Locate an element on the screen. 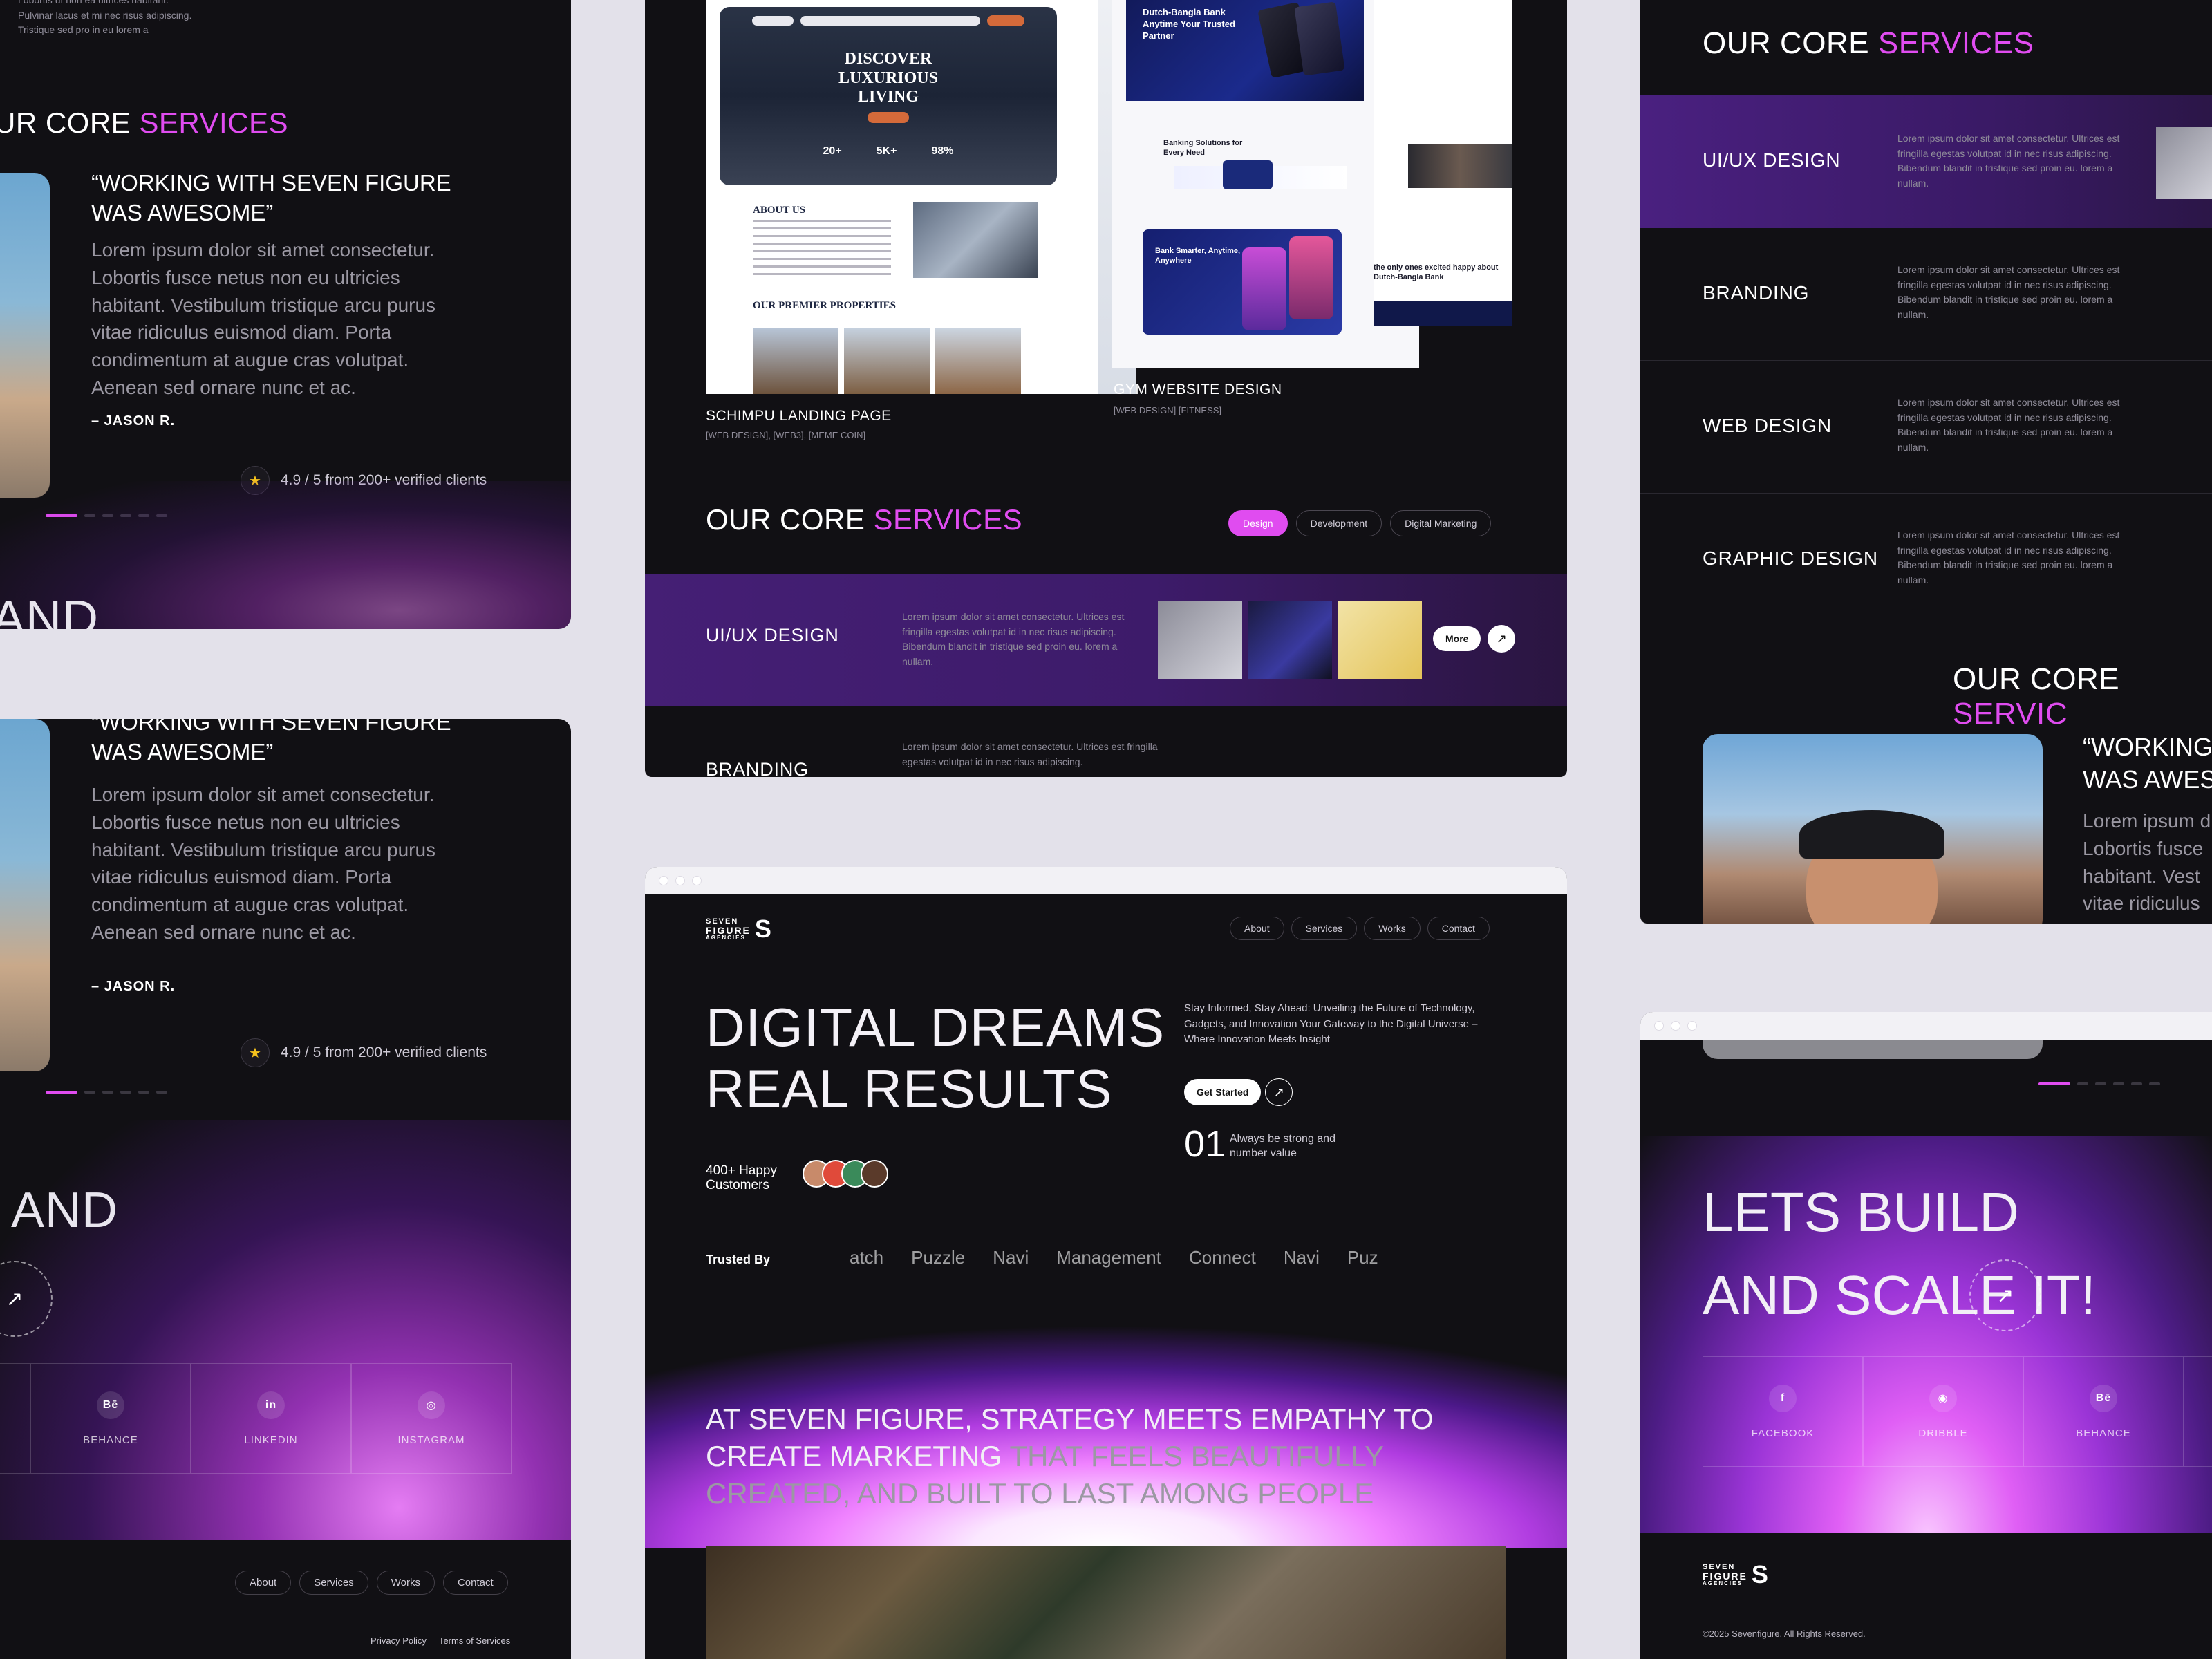 This screenshot has height=1659, width=2212. project-title: SCHIMPU LANDING PAGE is located at coordinates (799, 416).